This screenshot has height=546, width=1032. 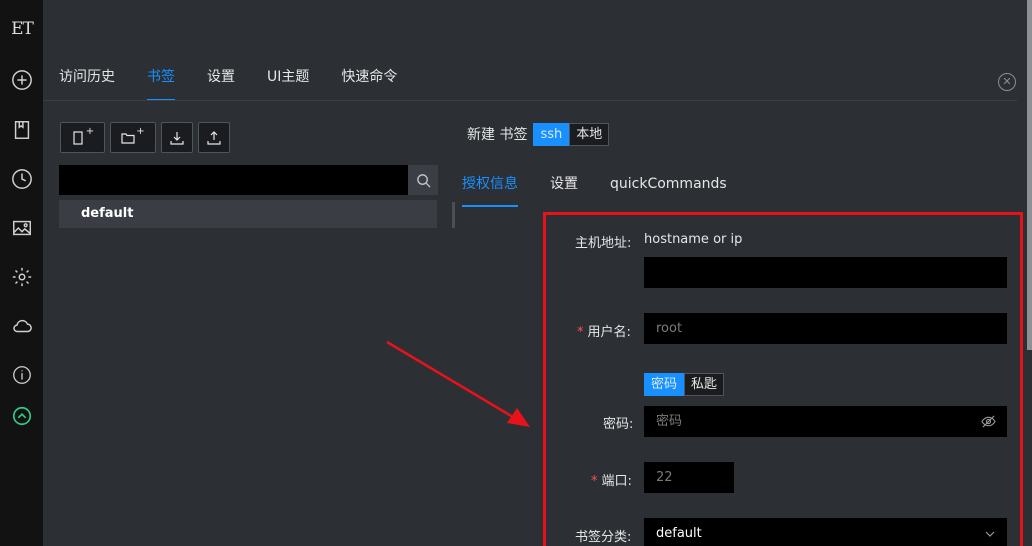 I want to click on new-folder-button: +, so click(x=133, y=137).